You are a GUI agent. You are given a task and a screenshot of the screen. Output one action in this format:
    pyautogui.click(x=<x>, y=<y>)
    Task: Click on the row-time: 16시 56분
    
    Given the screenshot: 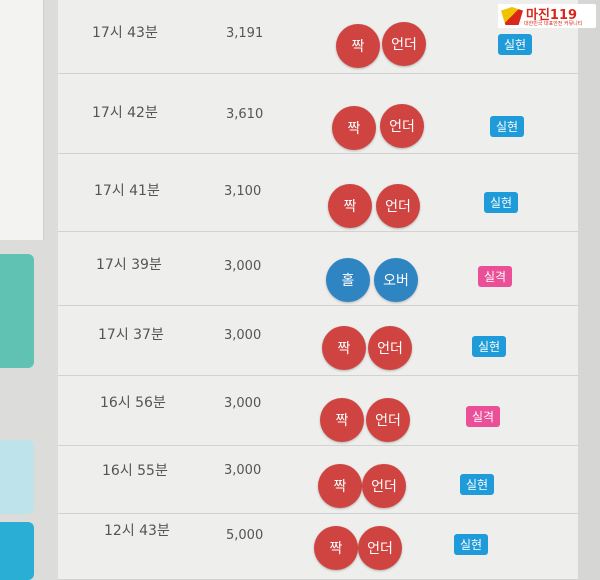 What is the action you would take?
    pyautogui.click(x=133, y=403)
    